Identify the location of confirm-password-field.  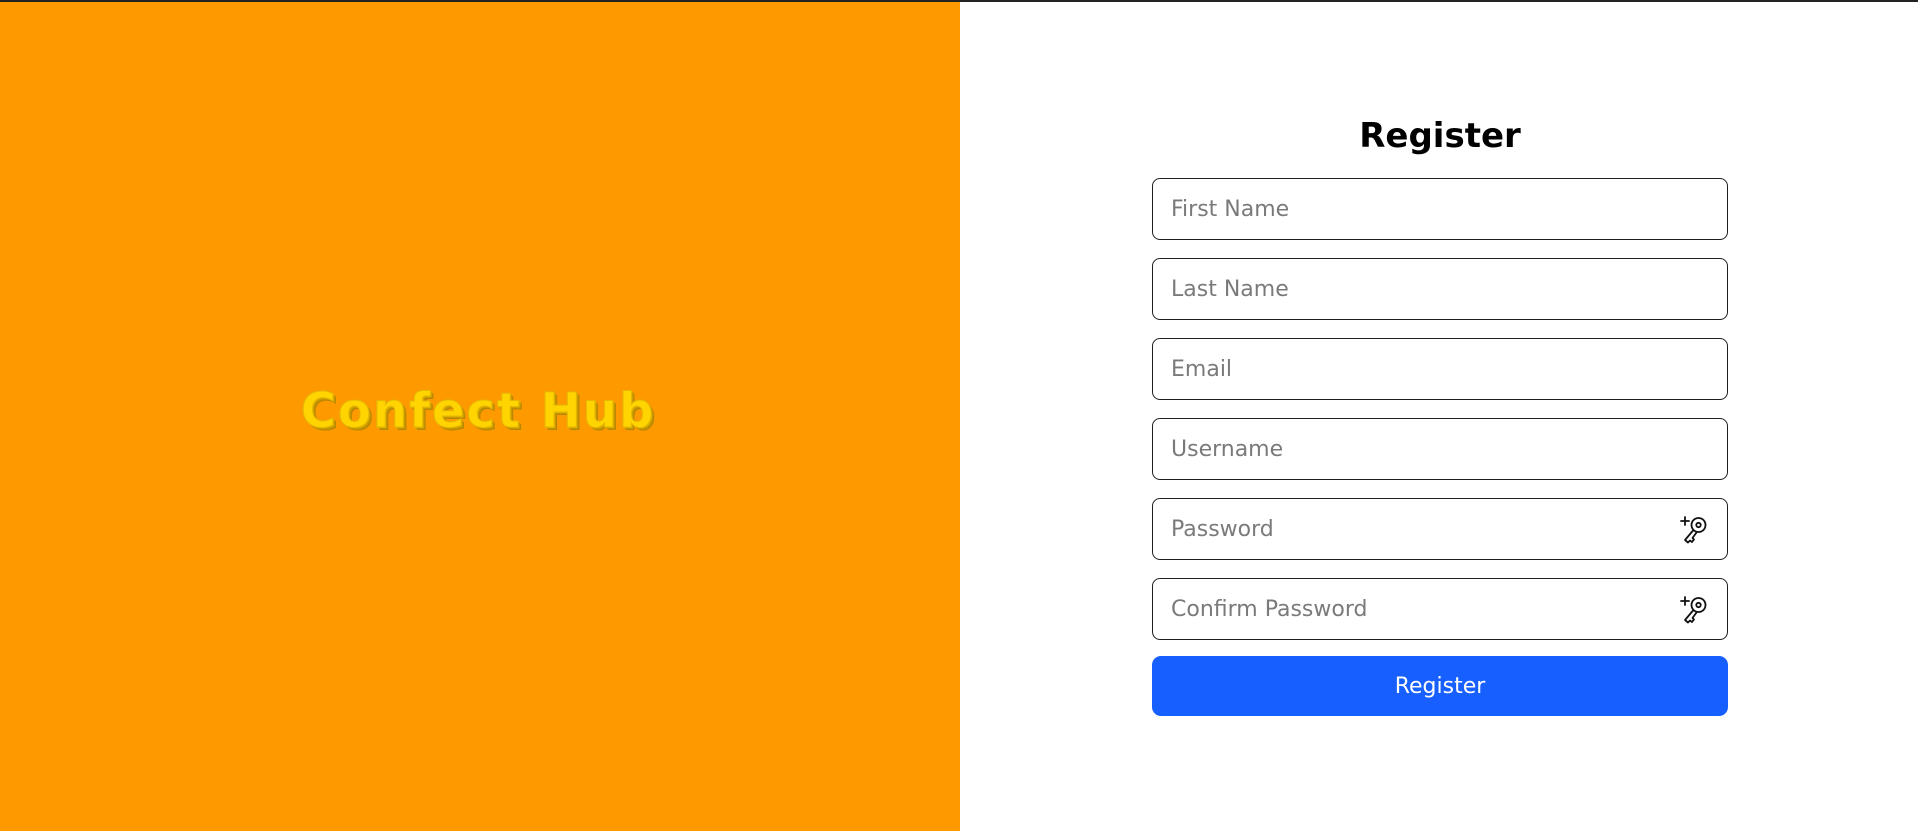
(1440, 609).